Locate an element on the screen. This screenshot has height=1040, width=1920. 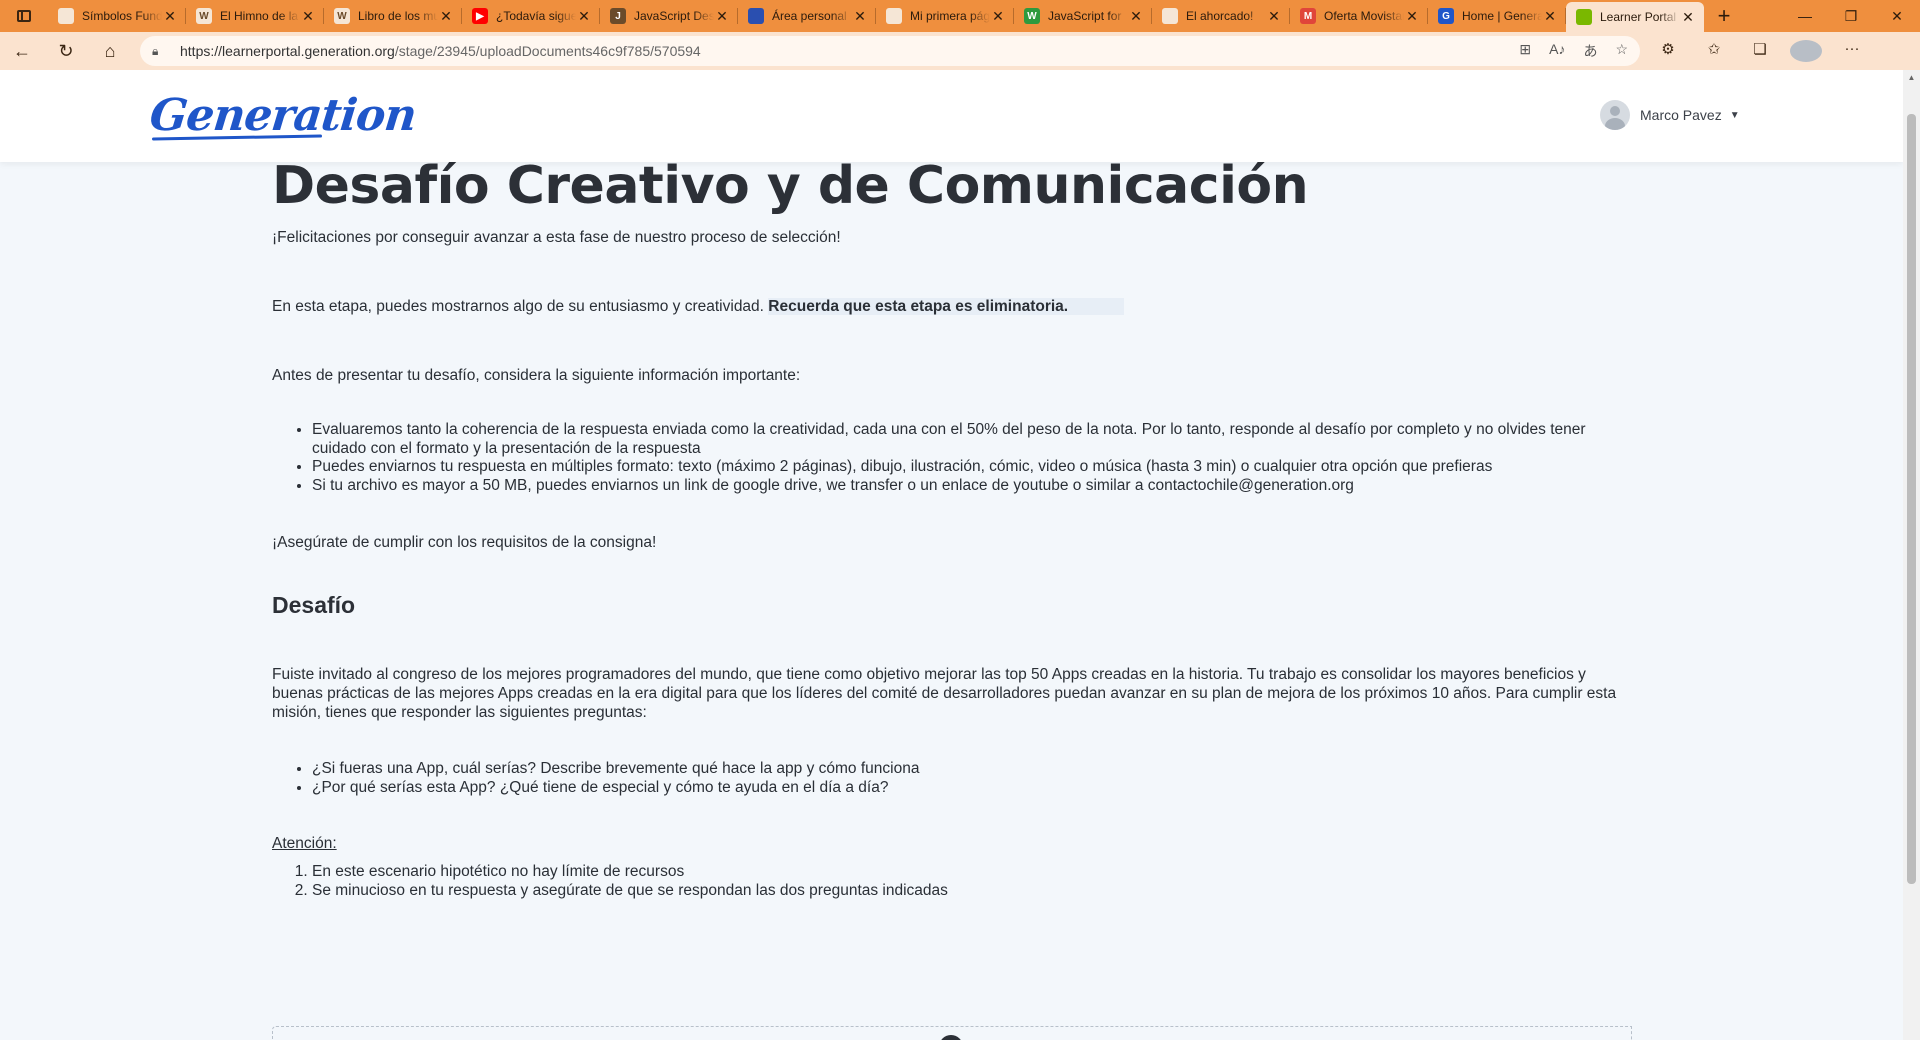
read-aloud-icon: A♪ is located at coordinates (1557, 51).